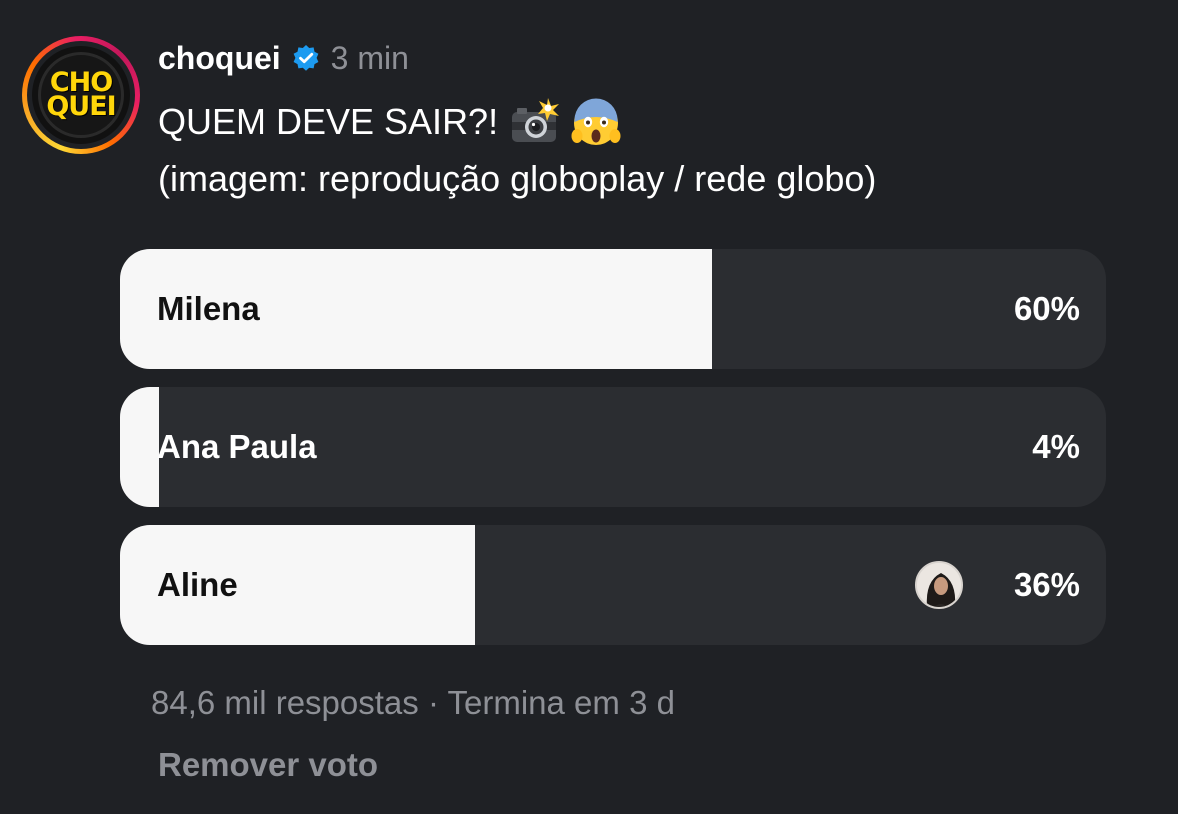 This screenshot has width=1178, height=814. I want to click on camera-with-flash-icon, so click(536, 120).